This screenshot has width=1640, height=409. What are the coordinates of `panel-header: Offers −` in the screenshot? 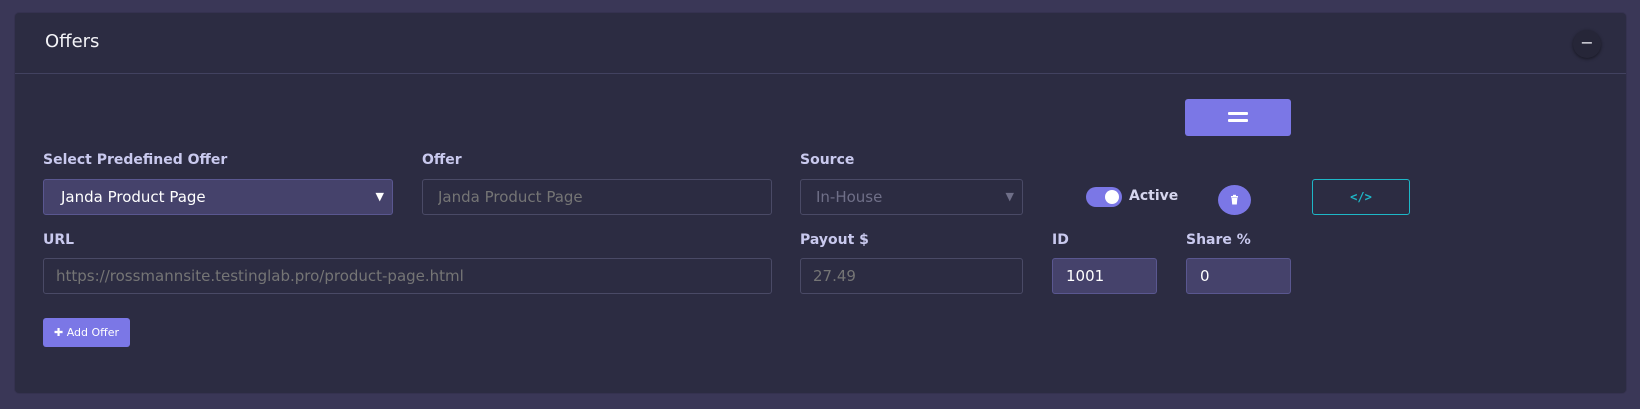 It's located at (820, 43).